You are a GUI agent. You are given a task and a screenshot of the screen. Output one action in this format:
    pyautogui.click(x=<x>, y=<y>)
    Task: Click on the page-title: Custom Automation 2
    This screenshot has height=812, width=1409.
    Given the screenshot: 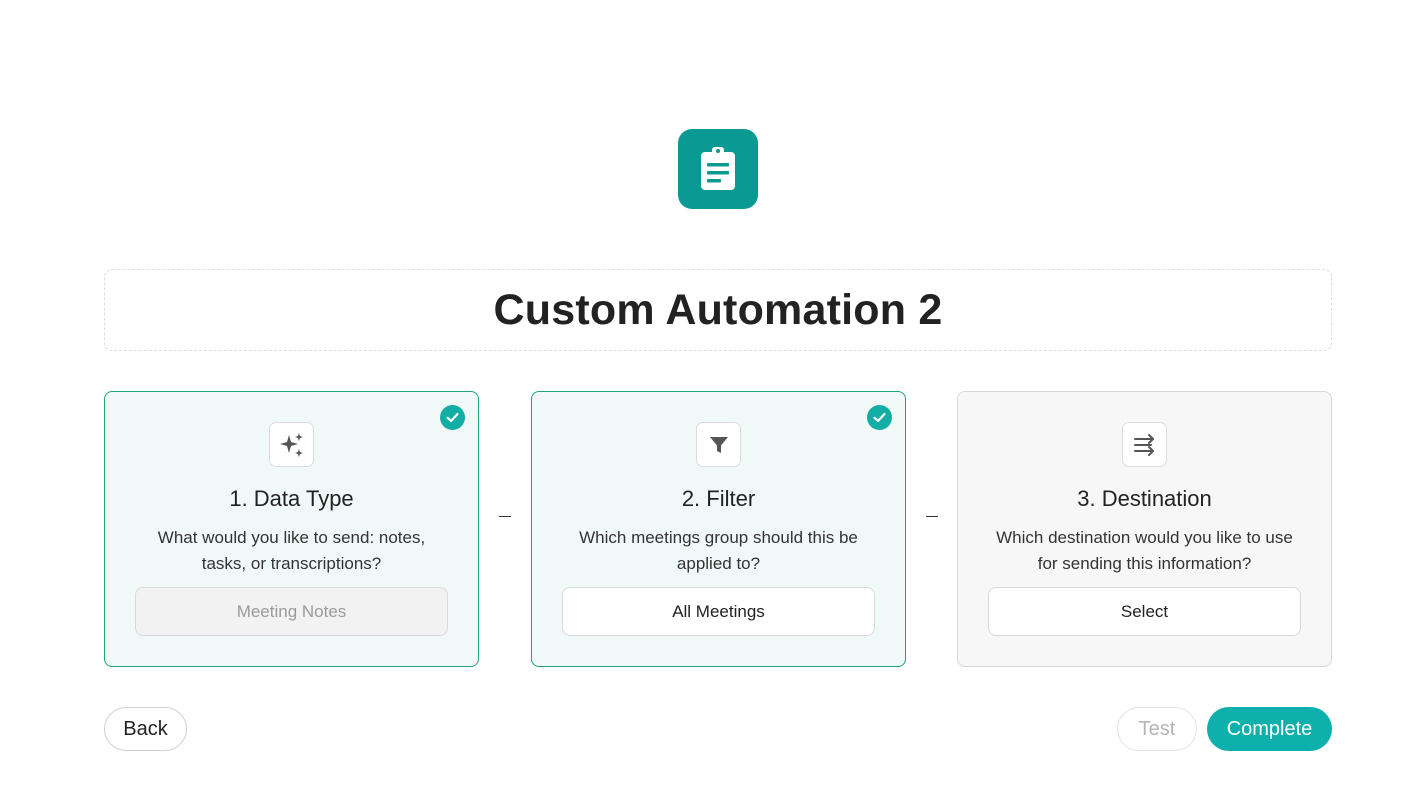 What is the action you would take?
    pyautogui.click(x=718, y=309)
    